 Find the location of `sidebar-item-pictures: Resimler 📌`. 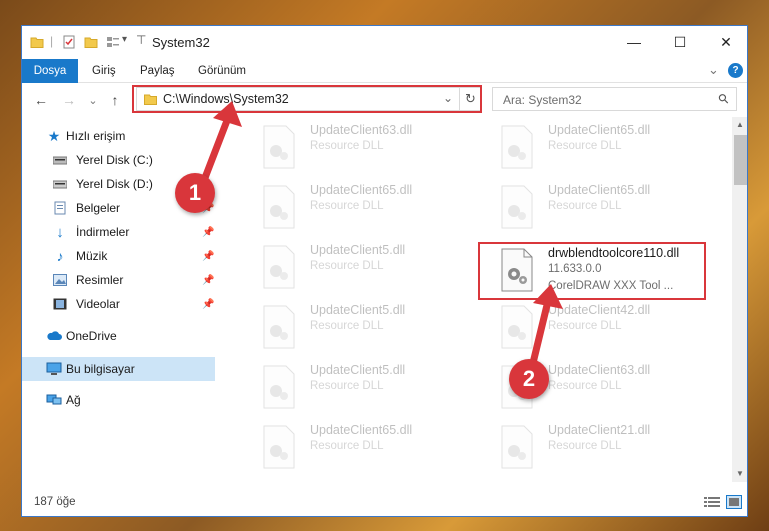

sidebar-item-pictures: Resimler 📌 is located at coordinates (118, 280).